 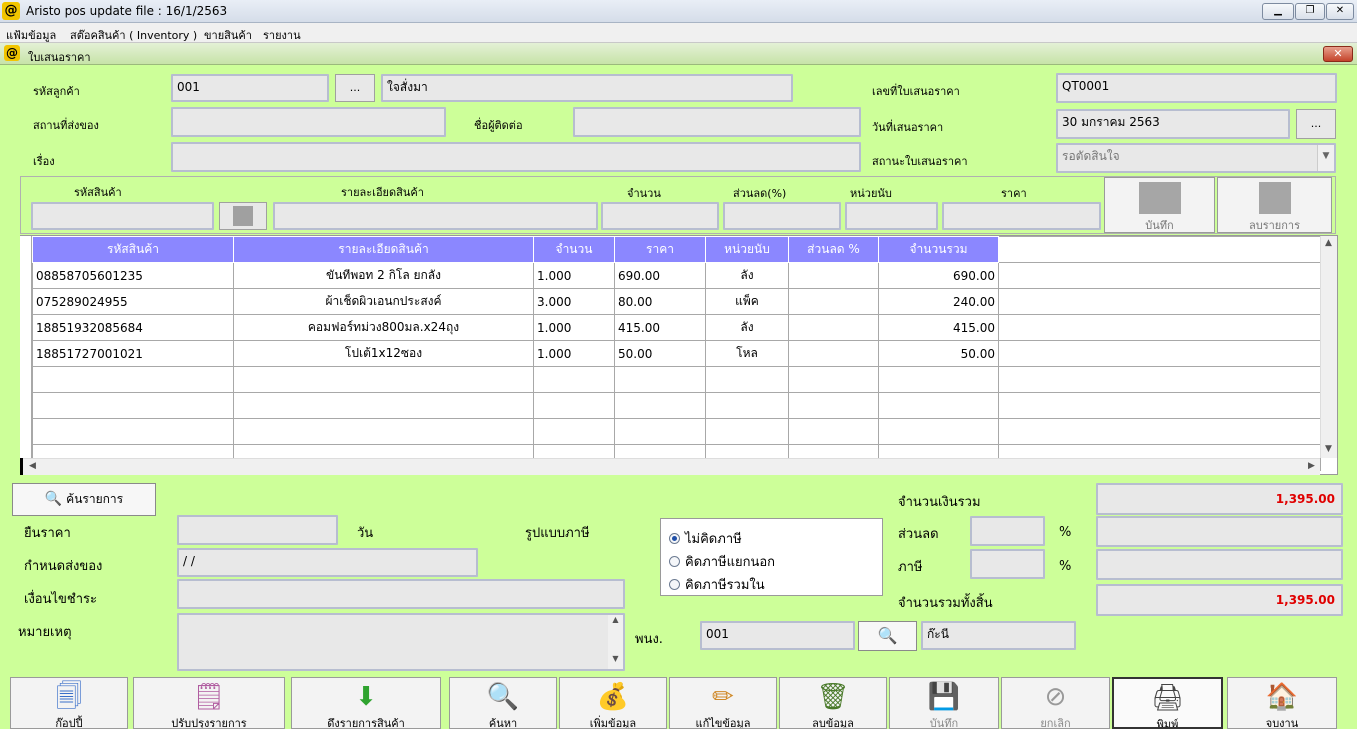 I want to click on table-cell: 80.00, so click(x=660, y=301).